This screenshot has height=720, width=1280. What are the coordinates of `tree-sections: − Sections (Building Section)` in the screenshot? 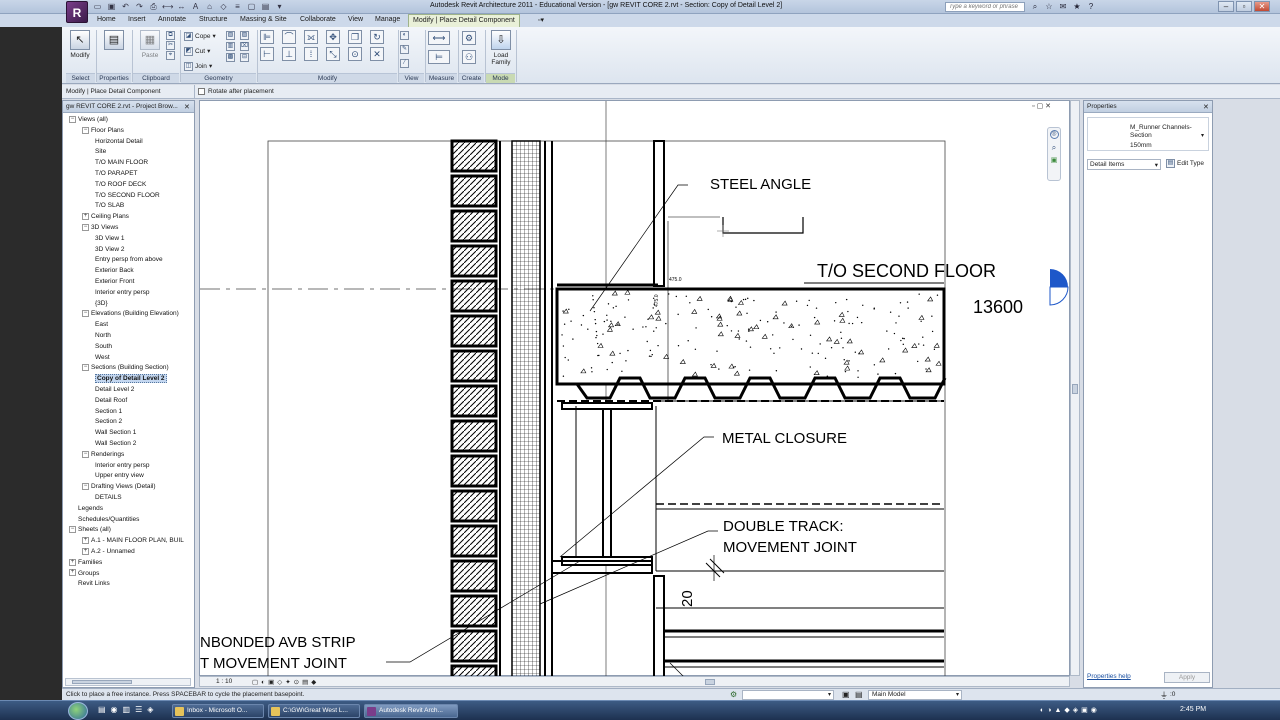 It's located at (125, 368).